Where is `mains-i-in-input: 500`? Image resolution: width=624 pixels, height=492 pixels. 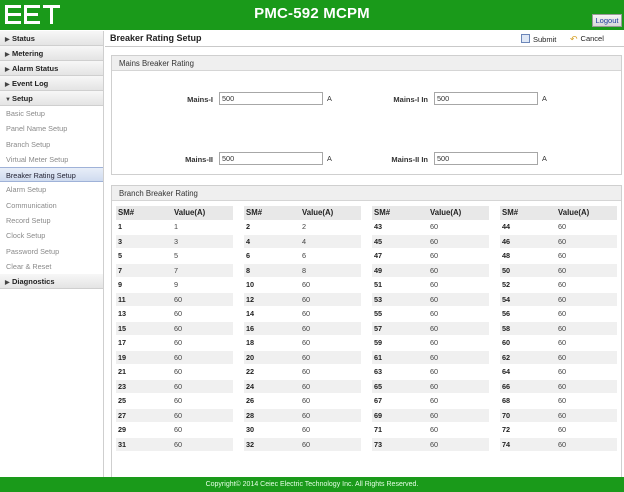 mains-i-in-input: 500 is located at coordinates (486, 98).